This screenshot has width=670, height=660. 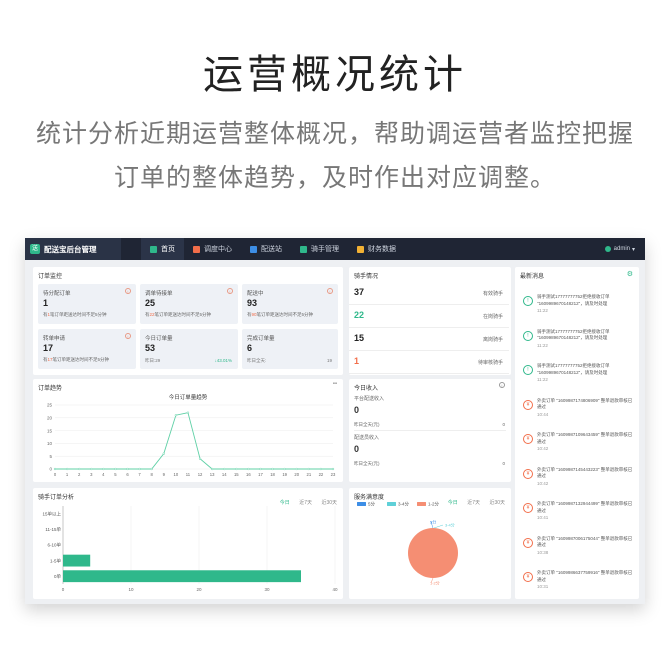 I want to click on pie-slice, so click(x=433, y=553).